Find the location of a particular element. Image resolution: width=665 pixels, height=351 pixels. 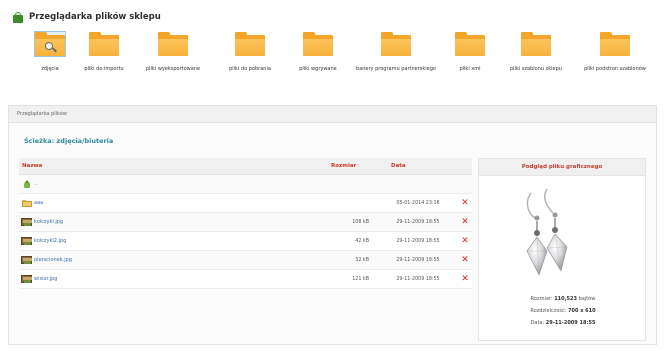

folder-banery: banery programu partnerskiego is located at coordinates (396, 52).